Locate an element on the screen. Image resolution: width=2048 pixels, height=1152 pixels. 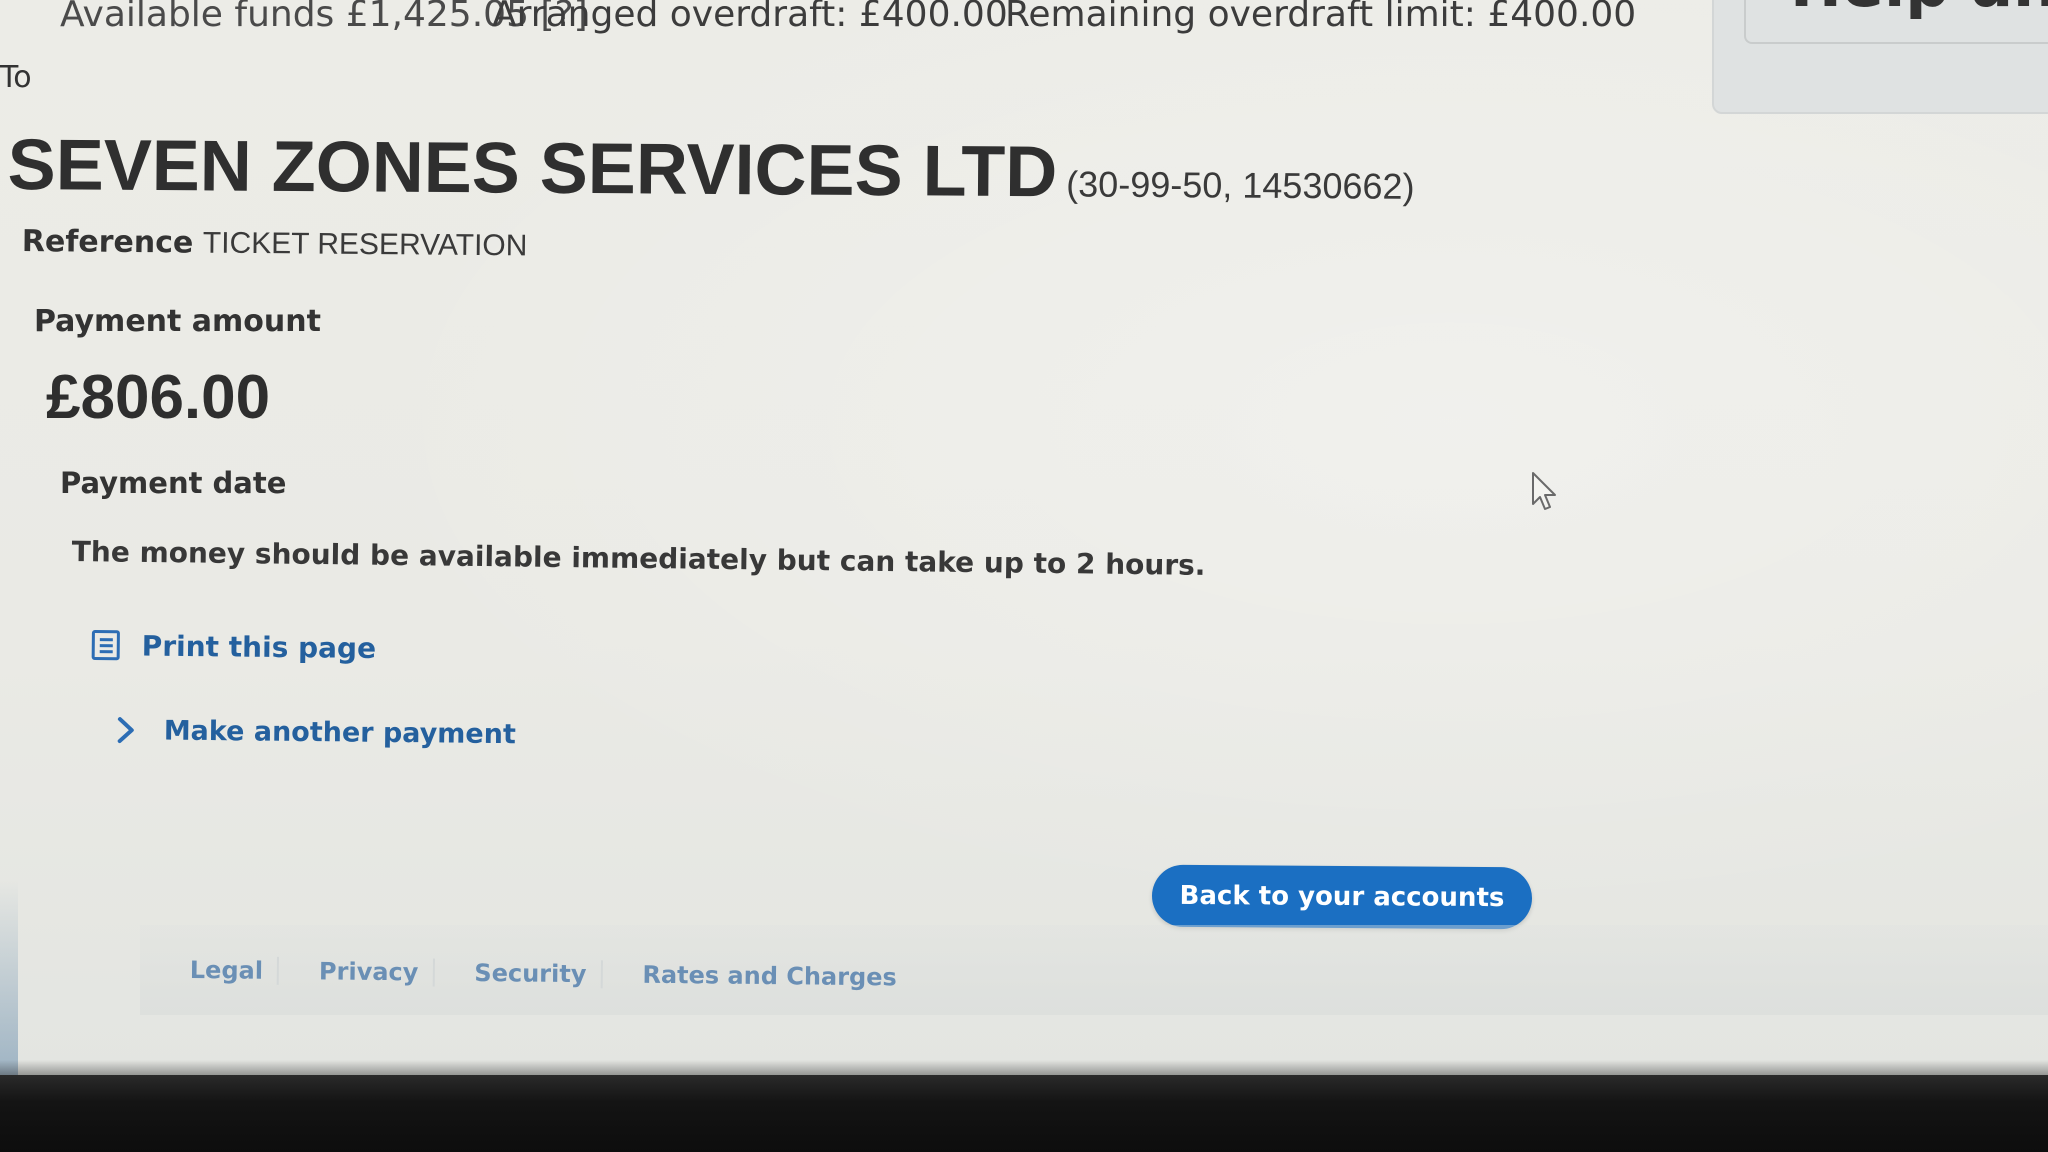
left-bezel-shadow is located at coordinates (9, 980).